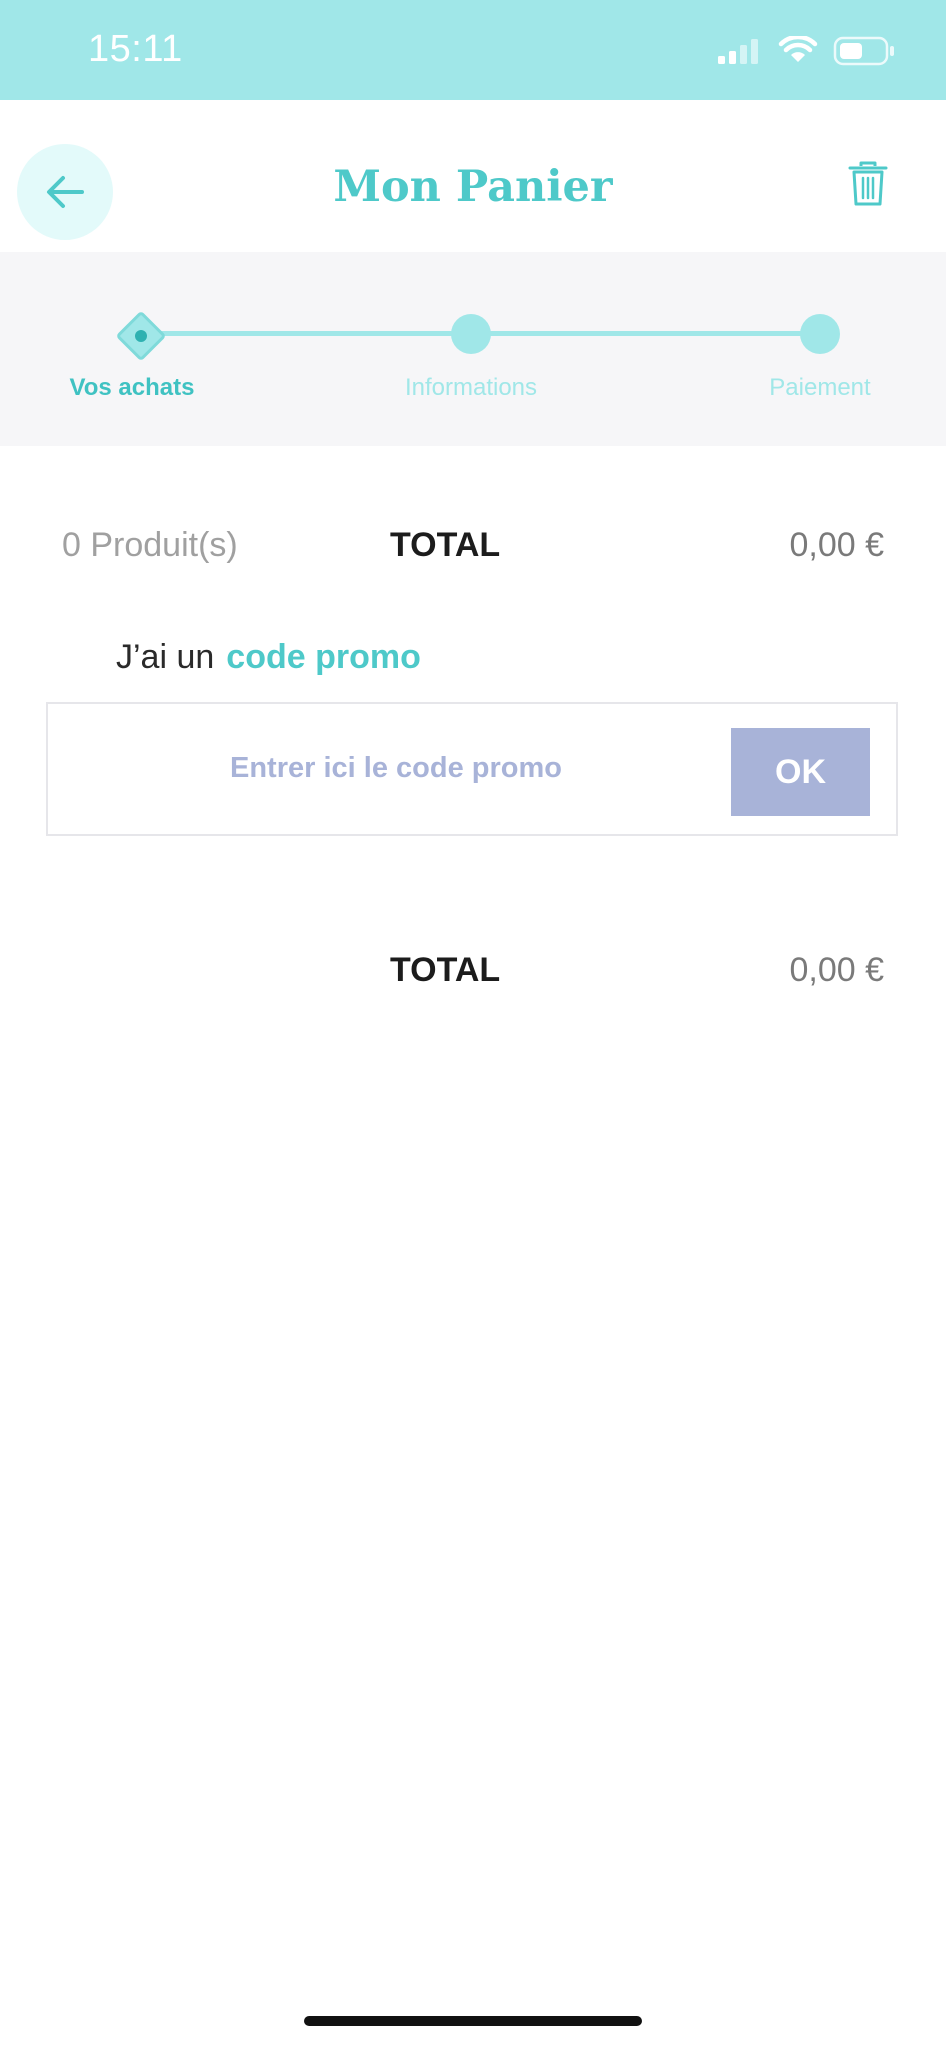  I want to click on grand-total-value: 0,00 €, so click(836, 970).